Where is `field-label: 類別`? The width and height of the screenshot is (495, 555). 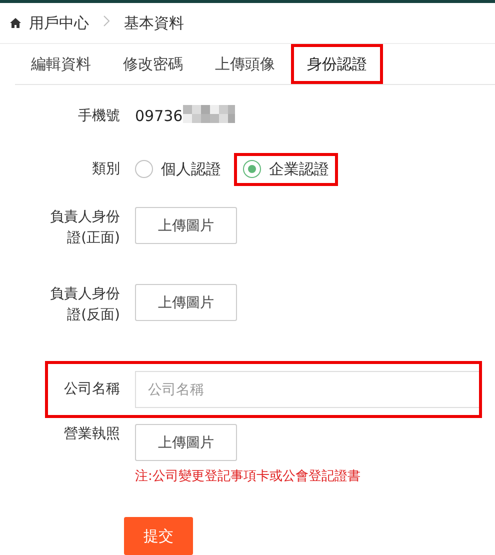 field-label: 類別 is located at coordinates (106, 169).